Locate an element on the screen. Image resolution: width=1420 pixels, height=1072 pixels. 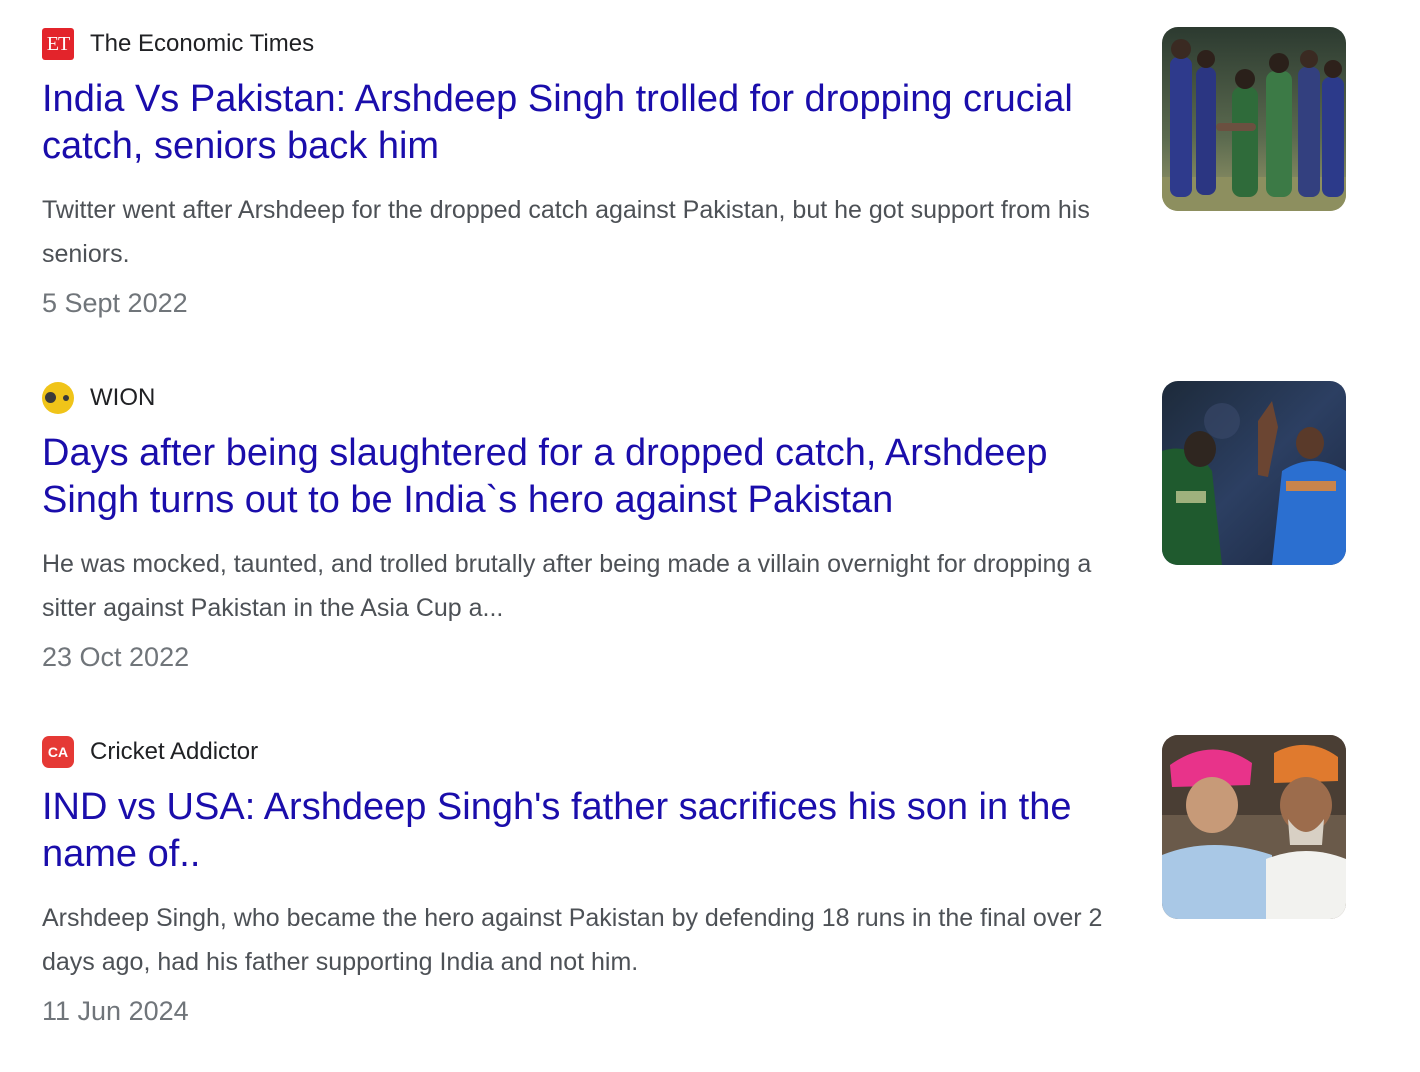
economic-times-logo-icon: ET is located at coordinates (58, 44).